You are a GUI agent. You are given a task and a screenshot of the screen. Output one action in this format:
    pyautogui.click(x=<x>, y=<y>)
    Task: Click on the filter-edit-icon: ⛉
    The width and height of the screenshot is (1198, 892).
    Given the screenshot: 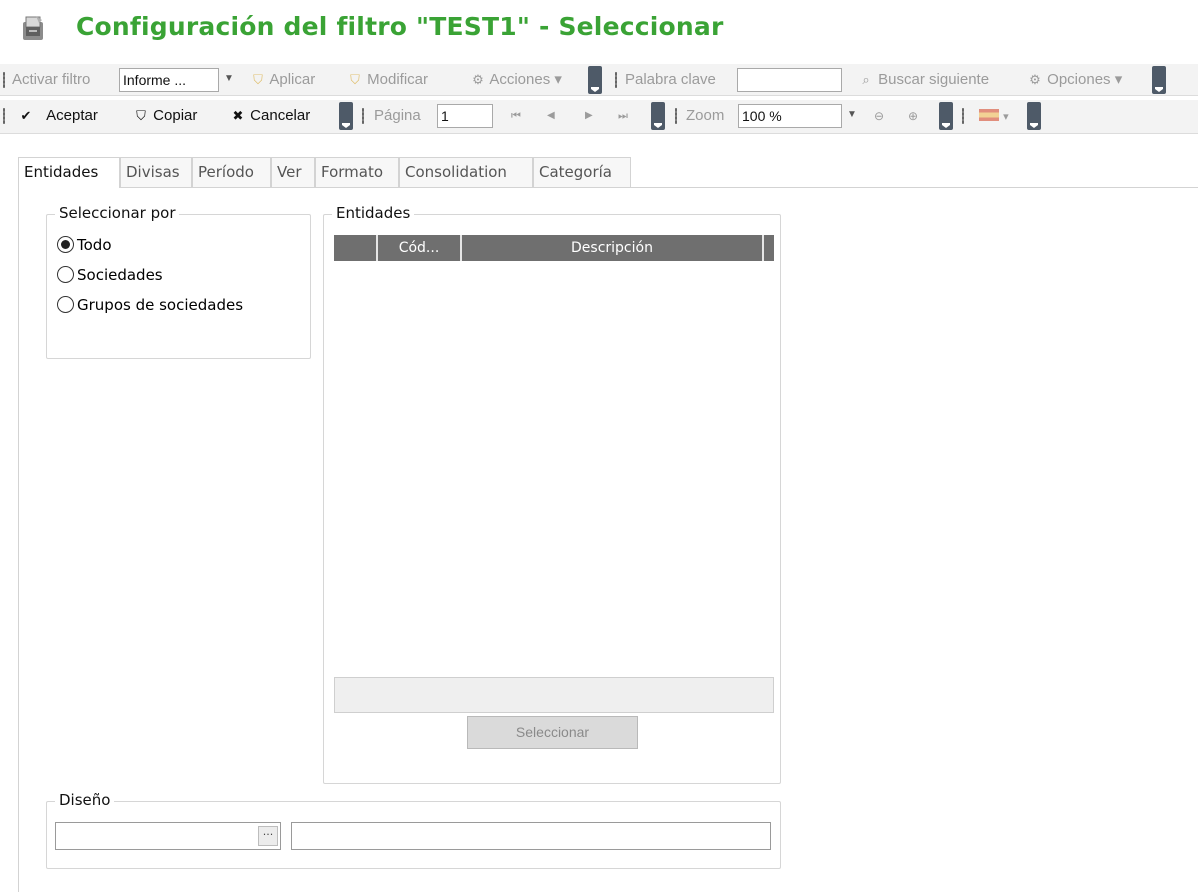 What is the action you would take?
    pyautogui.click(x=355, y=79)
    